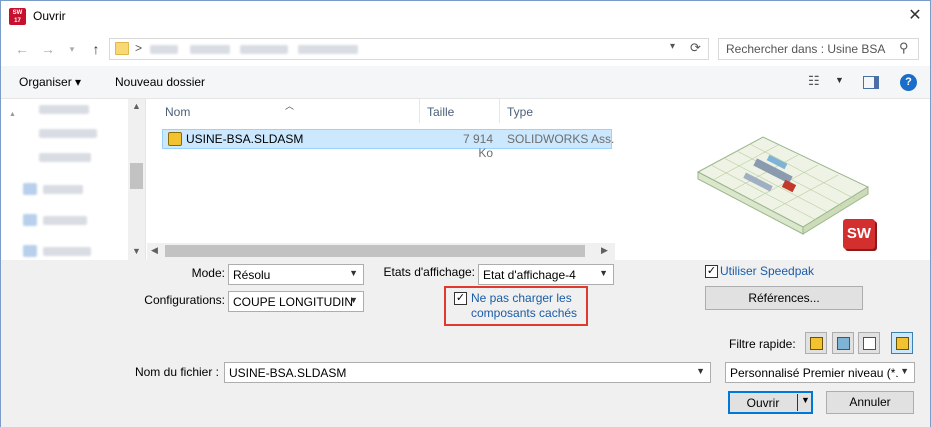  I want to click on cancel-button: Annuler, so click(870, 402).